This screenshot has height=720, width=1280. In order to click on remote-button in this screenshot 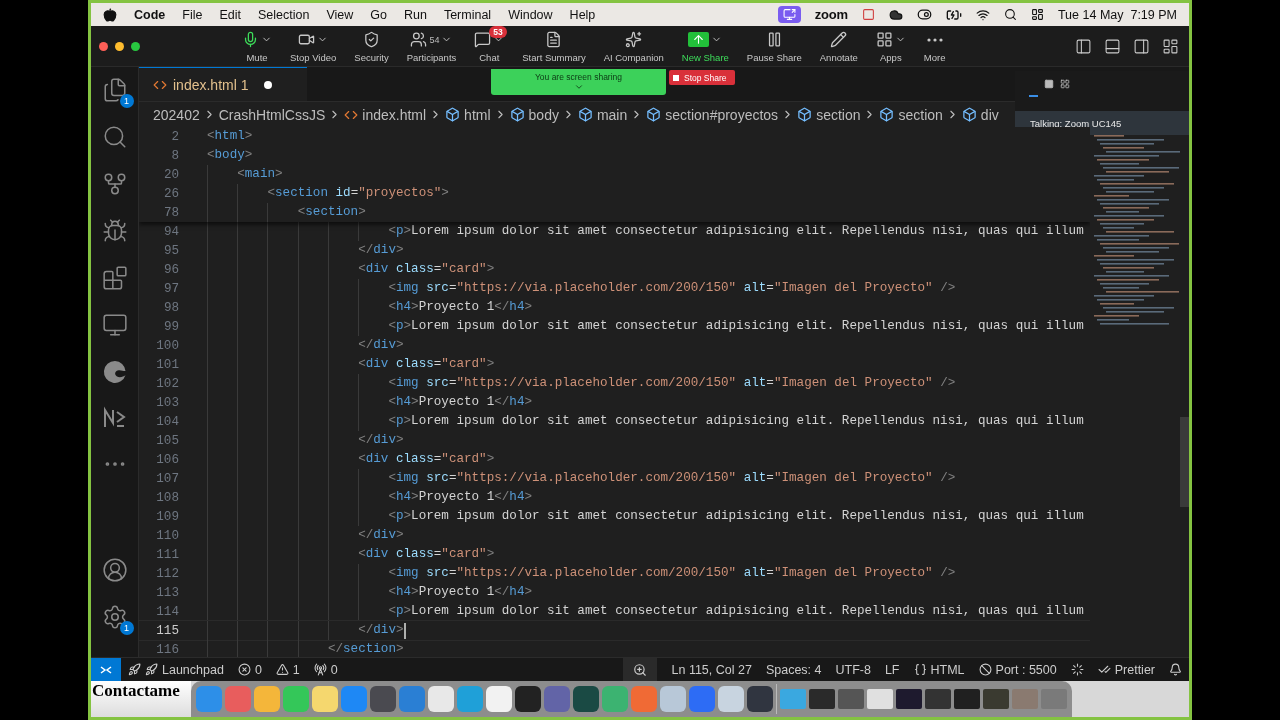, I will do `click(106, 669)`.